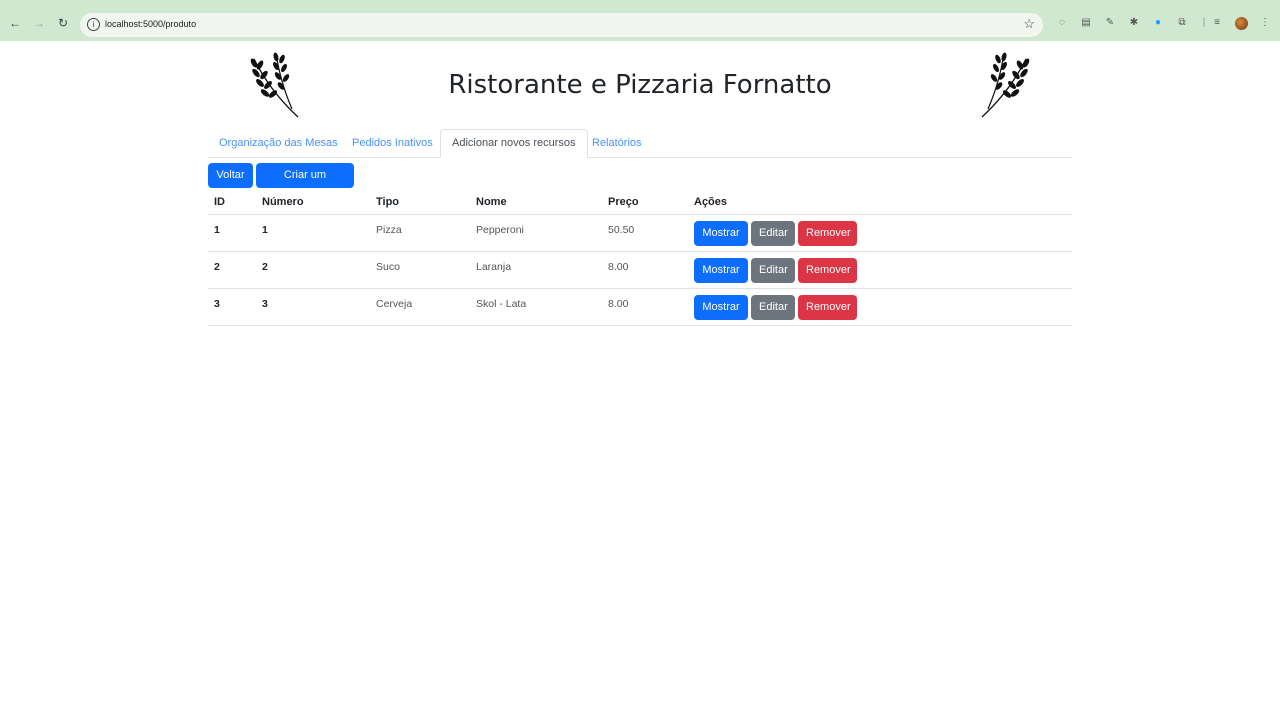 The width and height of the screenshot is (1280, 720). Describe the element at coordinates (1062, 23) in the screenshot. I see `extension-icon: ◌` at that location.